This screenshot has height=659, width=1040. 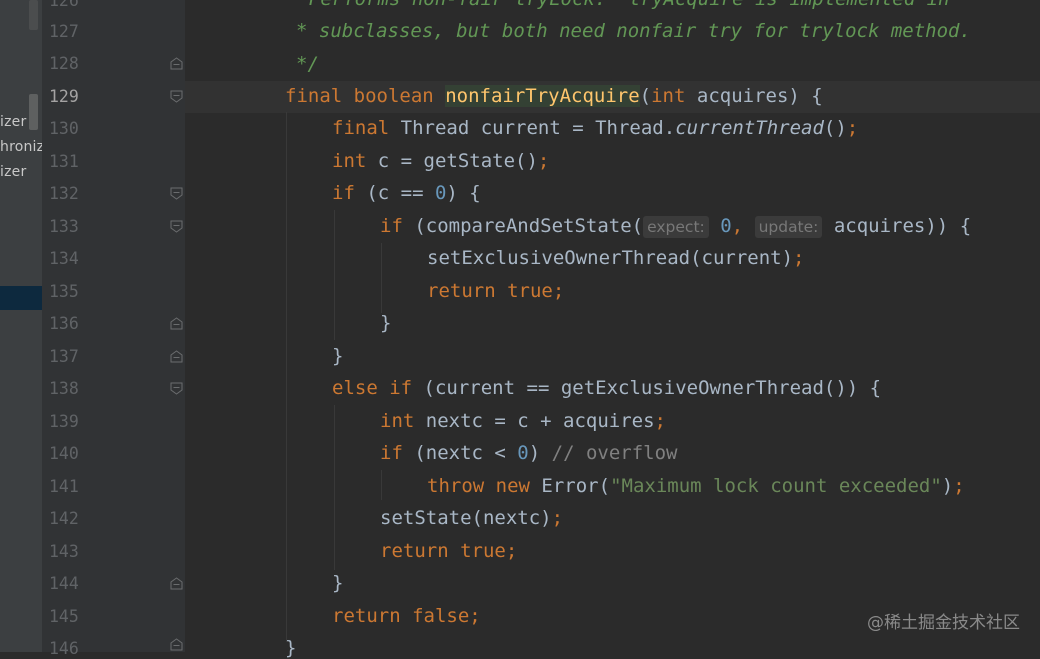 What do you see at coordinates (291, 648) in the screenshot?
I see `code-line-146: }` at bounding box center [291, 648].